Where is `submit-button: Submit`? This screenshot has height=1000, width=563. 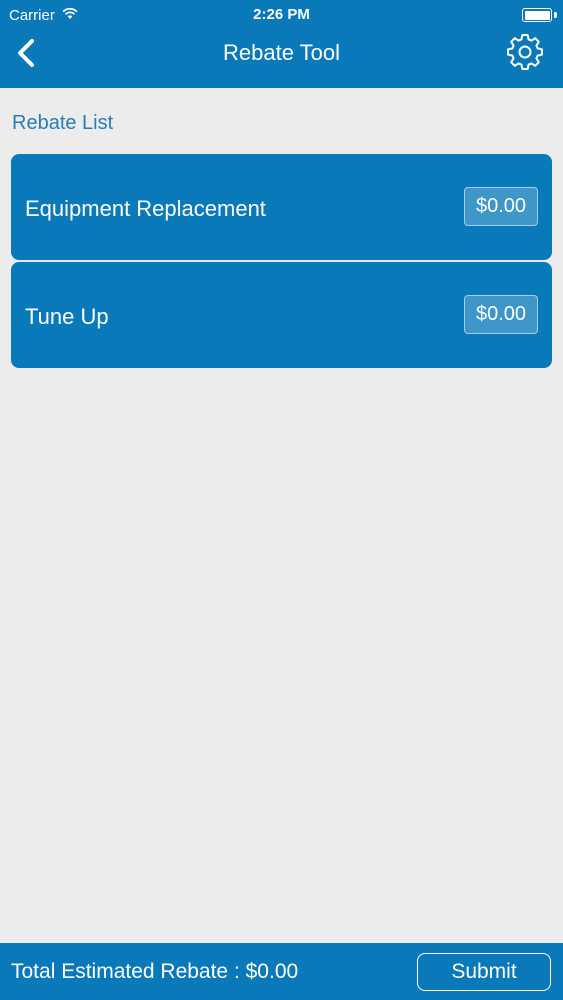
submit-button: Submit is located at coordinates (484, 972).